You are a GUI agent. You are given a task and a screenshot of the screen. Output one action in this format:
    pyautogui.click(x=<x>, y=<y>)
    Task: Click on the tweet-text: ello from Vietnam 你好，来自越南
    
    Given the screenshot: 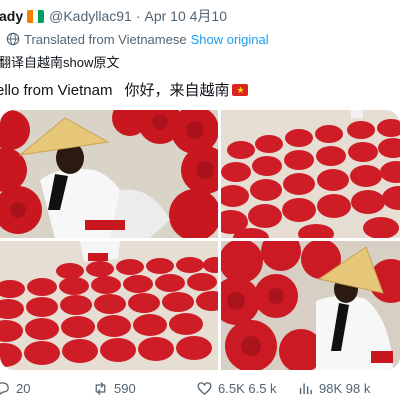 What is the action you would take?
    pyautogui.click(x=124, y=89)
    